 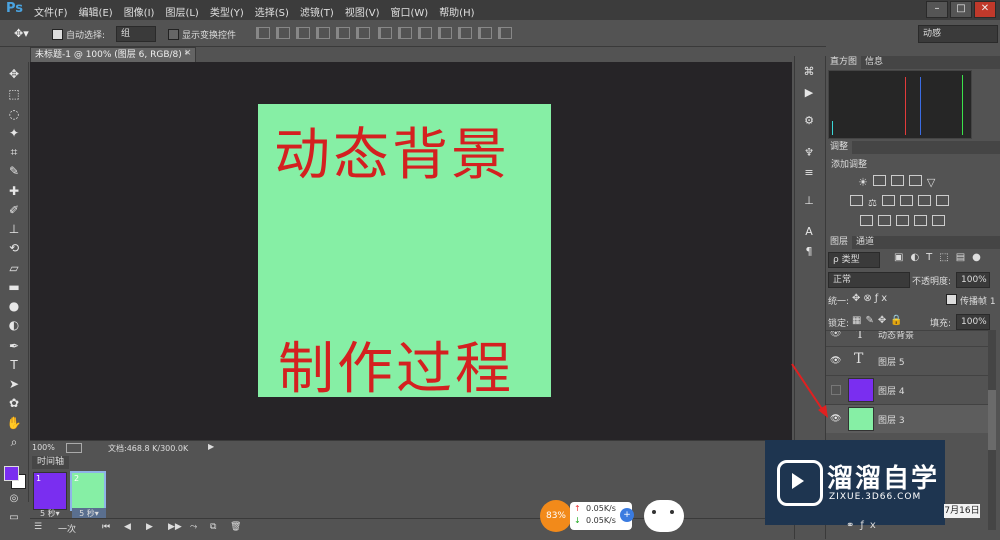 What do you see at coordinates (127, 527) in the screenshot?
I see `prev-frame-icon: ◀` at bounding box center [127, 527].